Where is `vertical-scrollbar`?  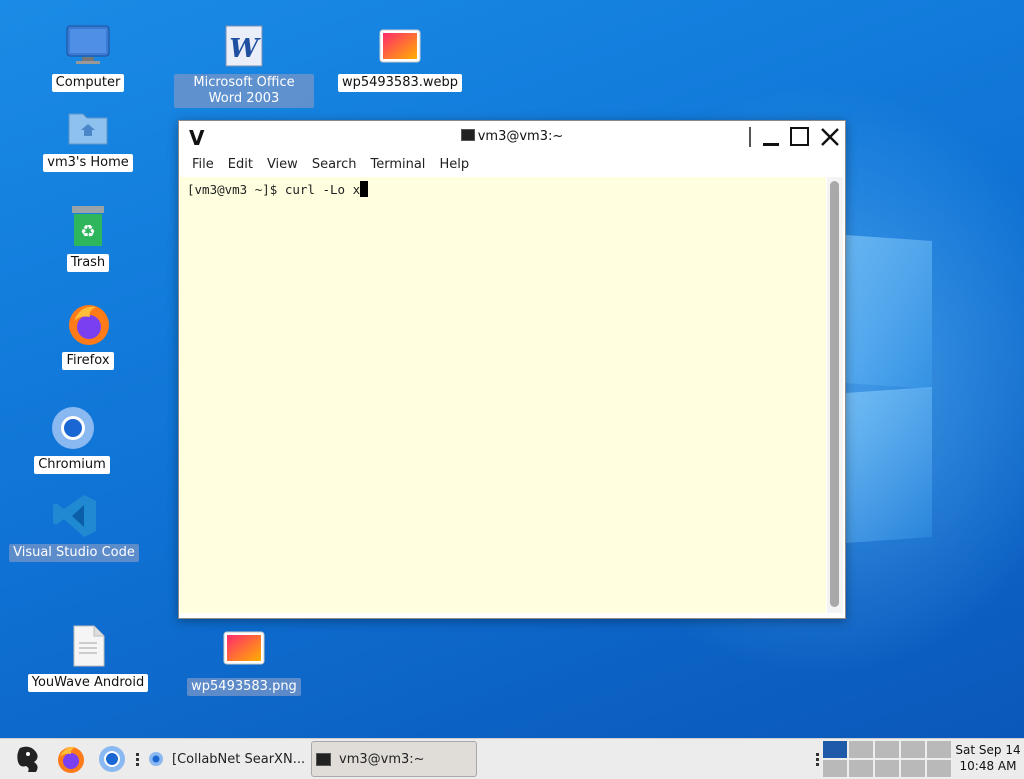 vertical-scrollbar is located at coordinates (835, 395).